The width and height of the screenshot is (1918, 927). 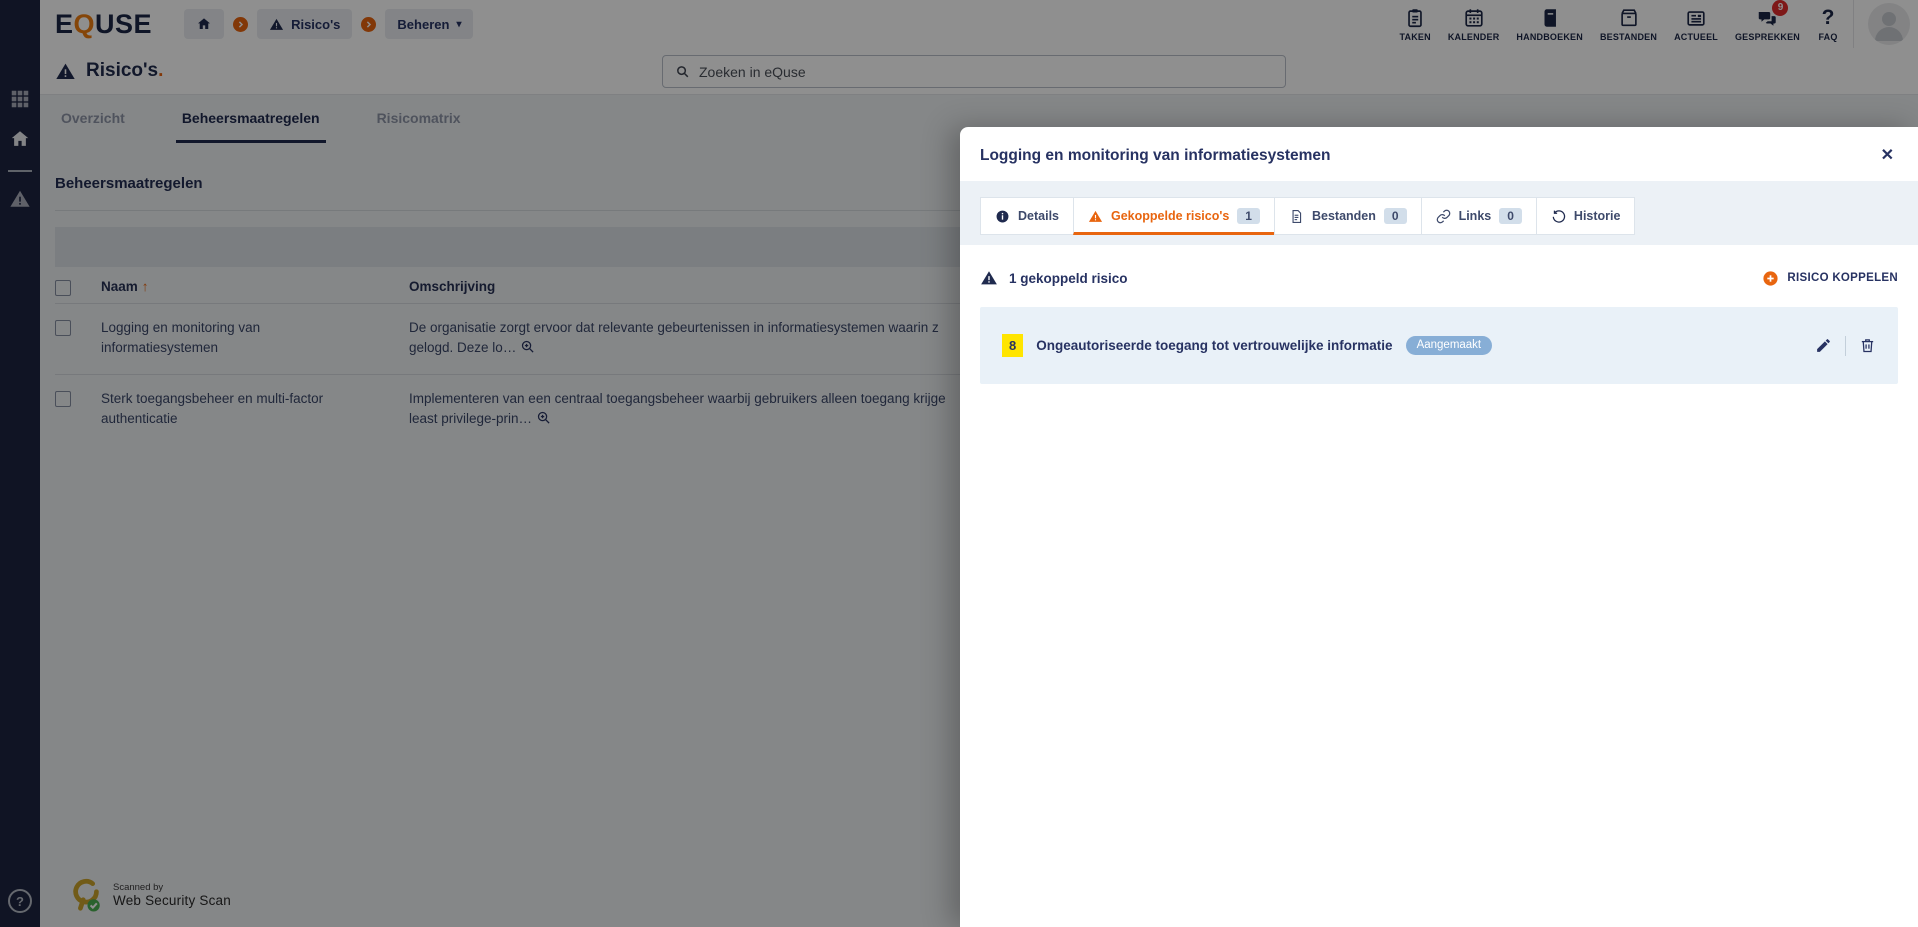 I want to click on modal-tab-bestanden: Bestanden 0, so click(x=1347, y=216).